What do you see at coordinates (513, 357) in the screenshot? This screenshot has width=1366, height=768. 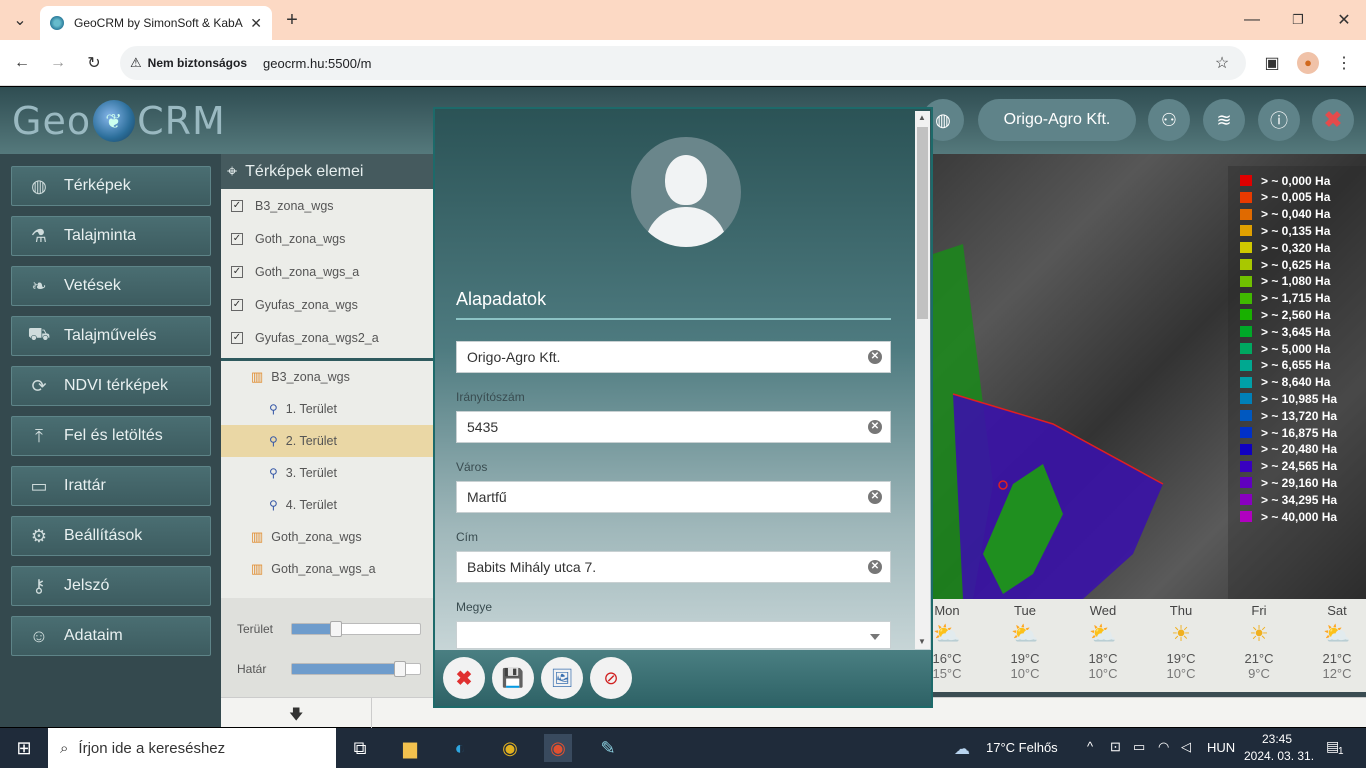 I see `company-name-value: Origo-Agro Kft.` at bounding box center [513, 357].